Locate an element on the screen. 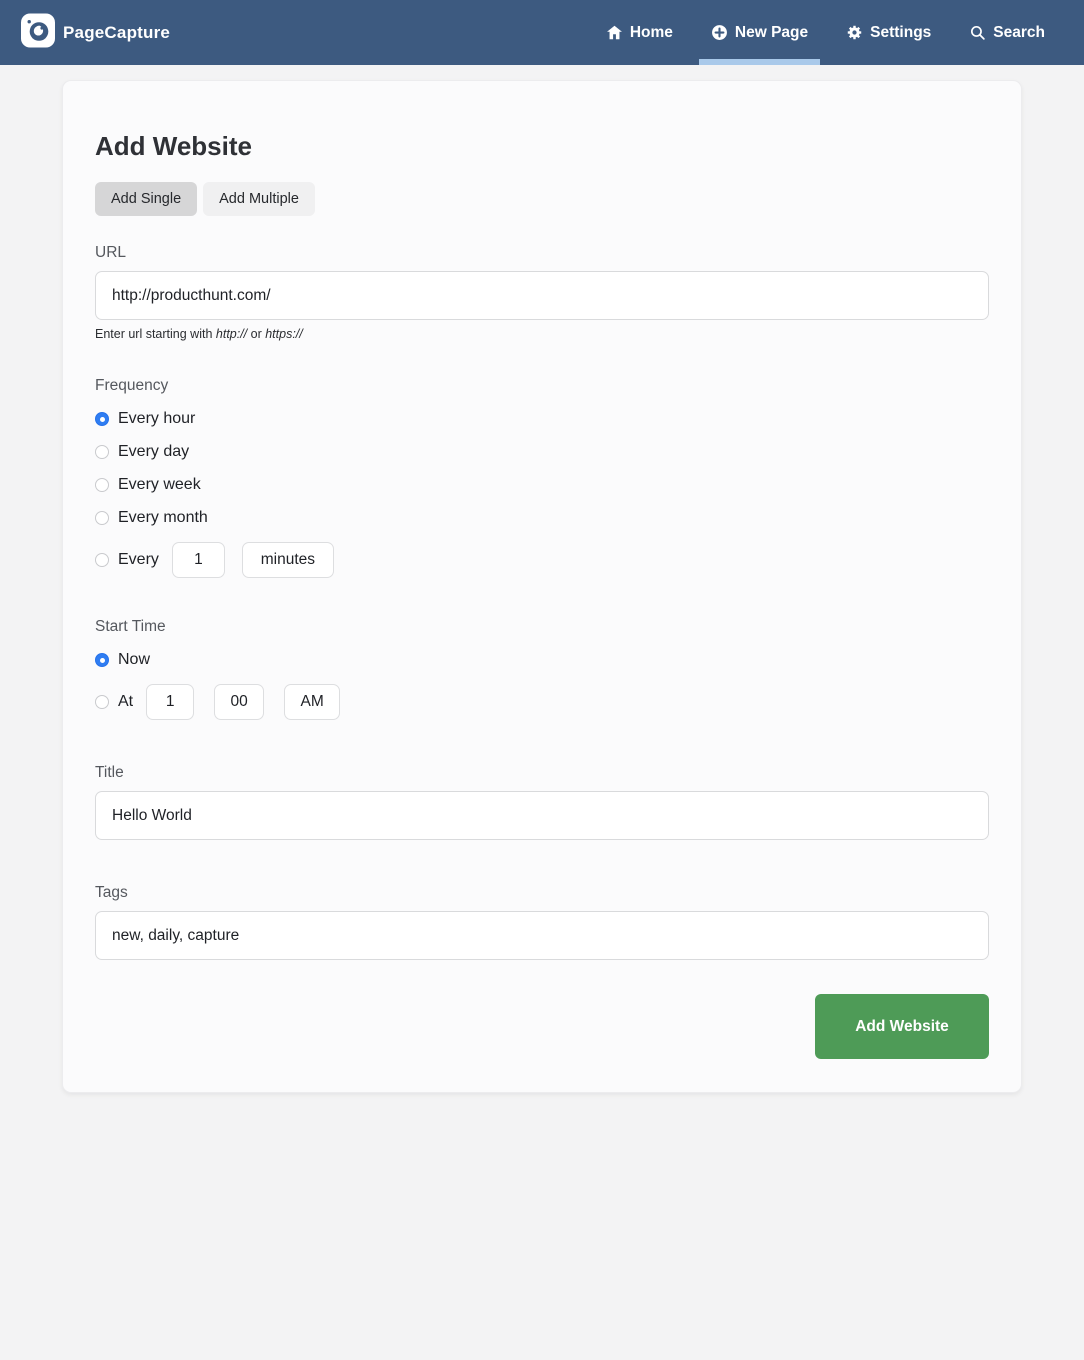 This screenshot has width=1084, height=1360. mode-tabs: Add Single Add Multiple is located at coordinates (542, 199).